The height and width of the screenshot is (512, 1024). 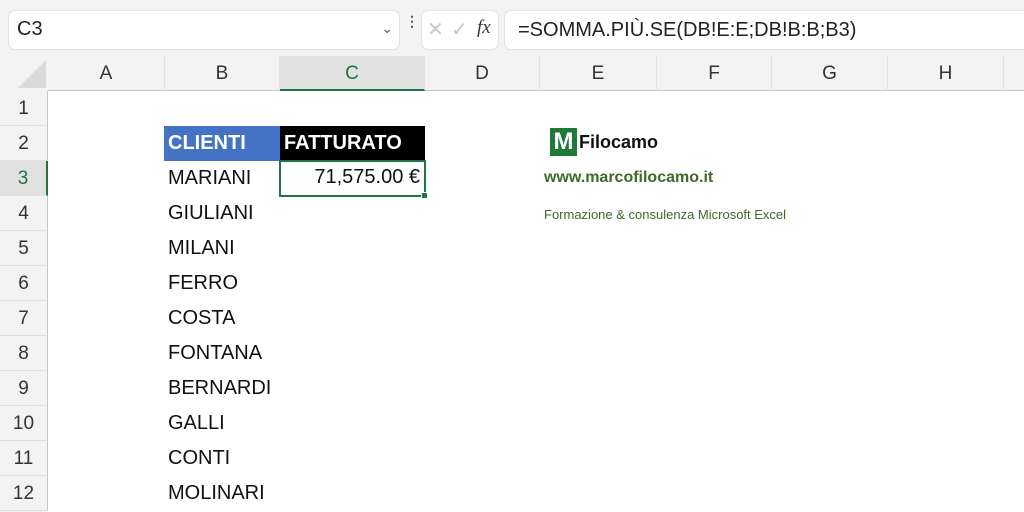 I want to click on cell-b5: MILANI, so click(x=222, y=248).